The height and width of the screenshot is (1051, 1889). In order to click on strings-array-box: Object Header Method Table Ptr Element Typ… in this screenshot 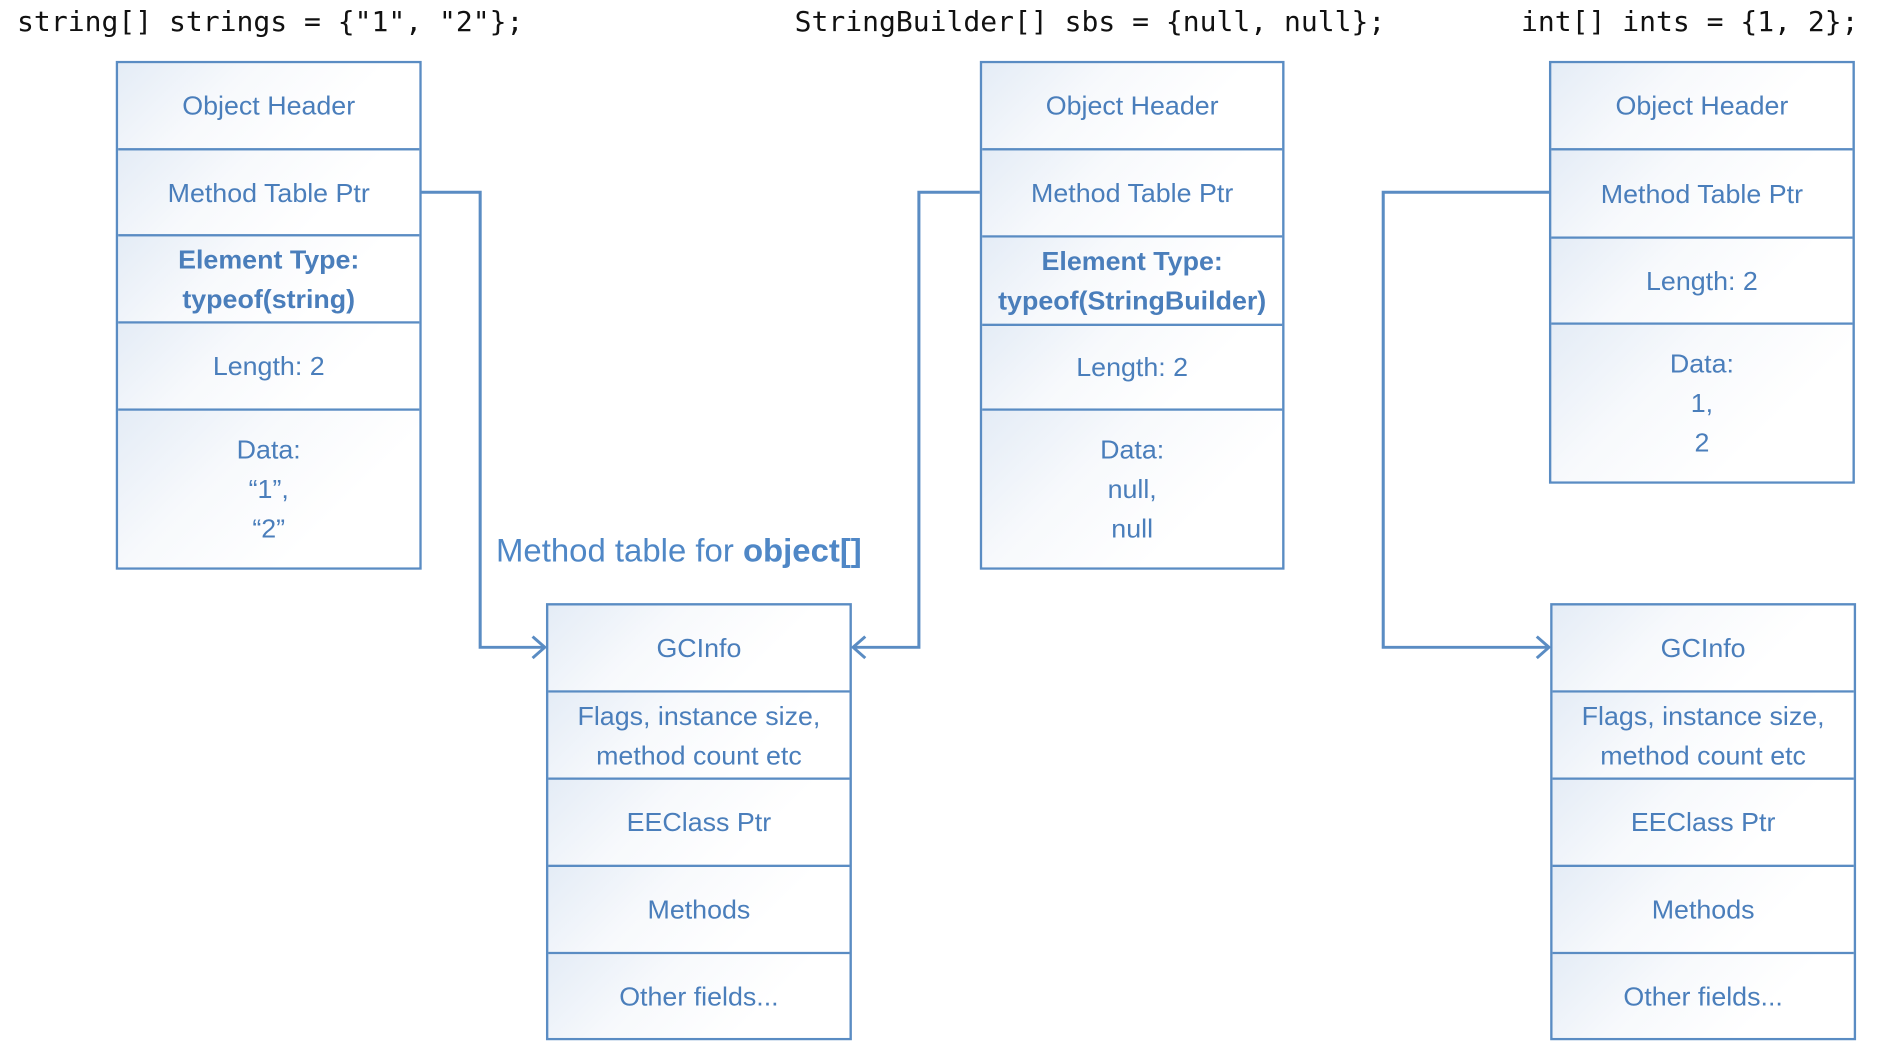, I will do `click(268, 315)`.